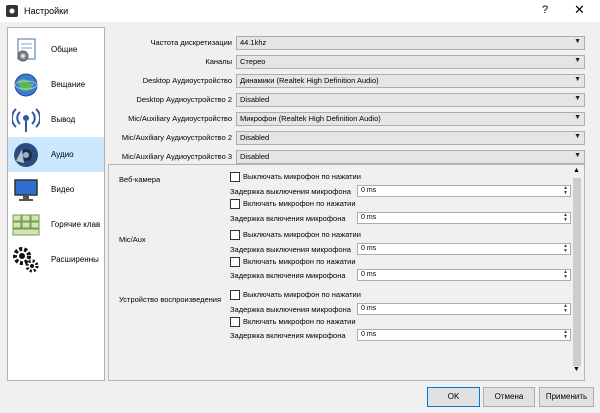 This screenshot has width=600, height=413. I want to click on field-label: Mic/Auxiliary Аудиоустройство, so click(180, 118).